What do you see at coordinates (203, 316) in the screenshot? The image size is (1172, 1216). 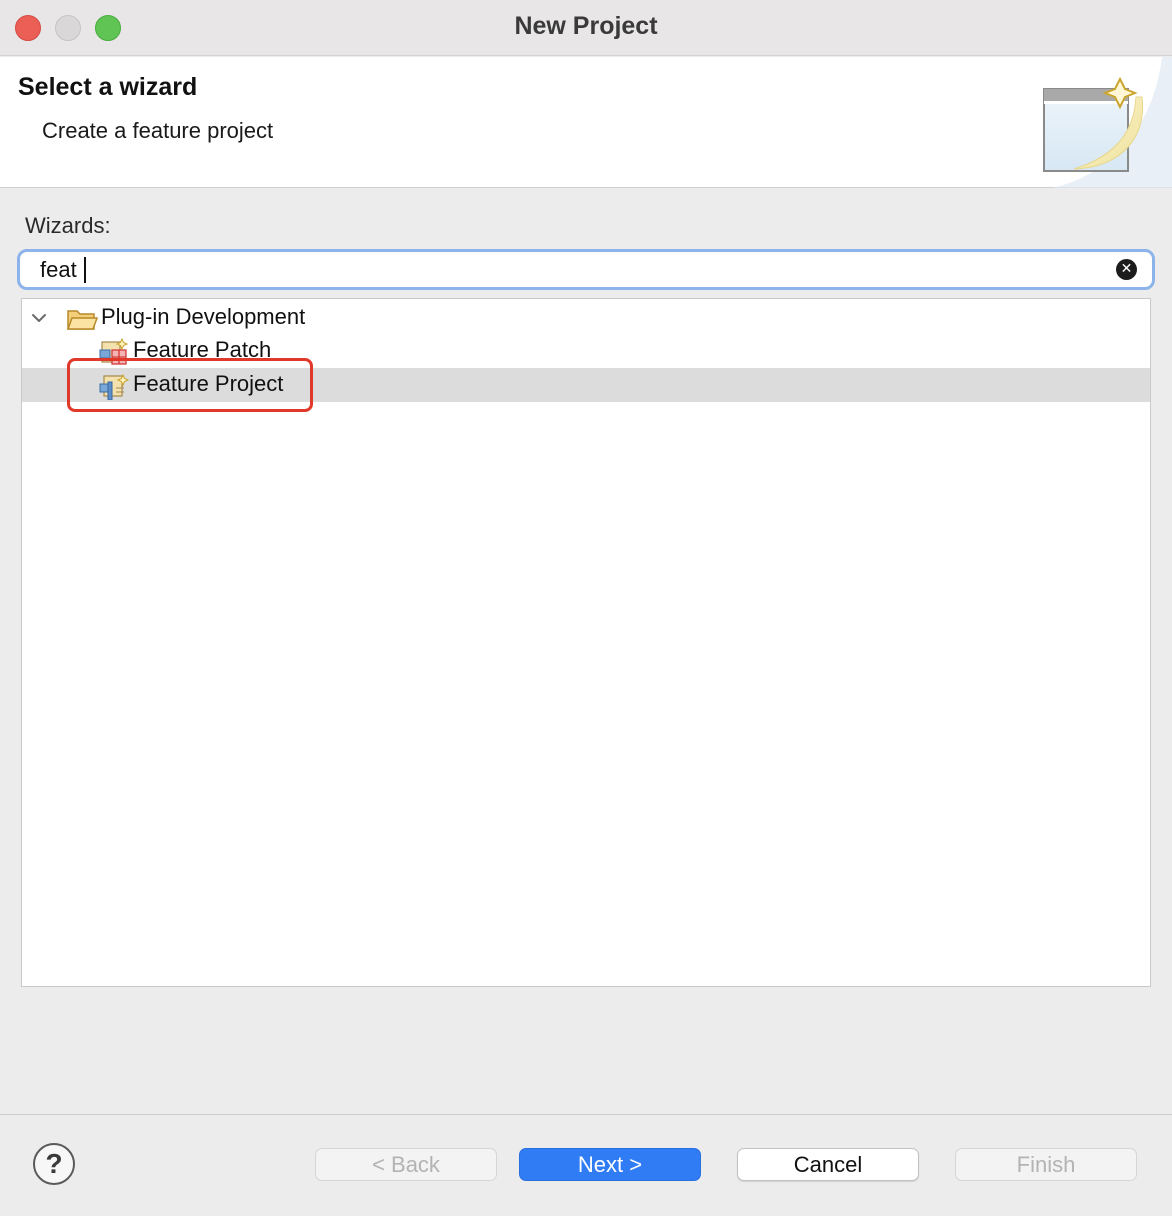 I see `tree-category-label: Plug-in Development` at bounding box center [203, 316].